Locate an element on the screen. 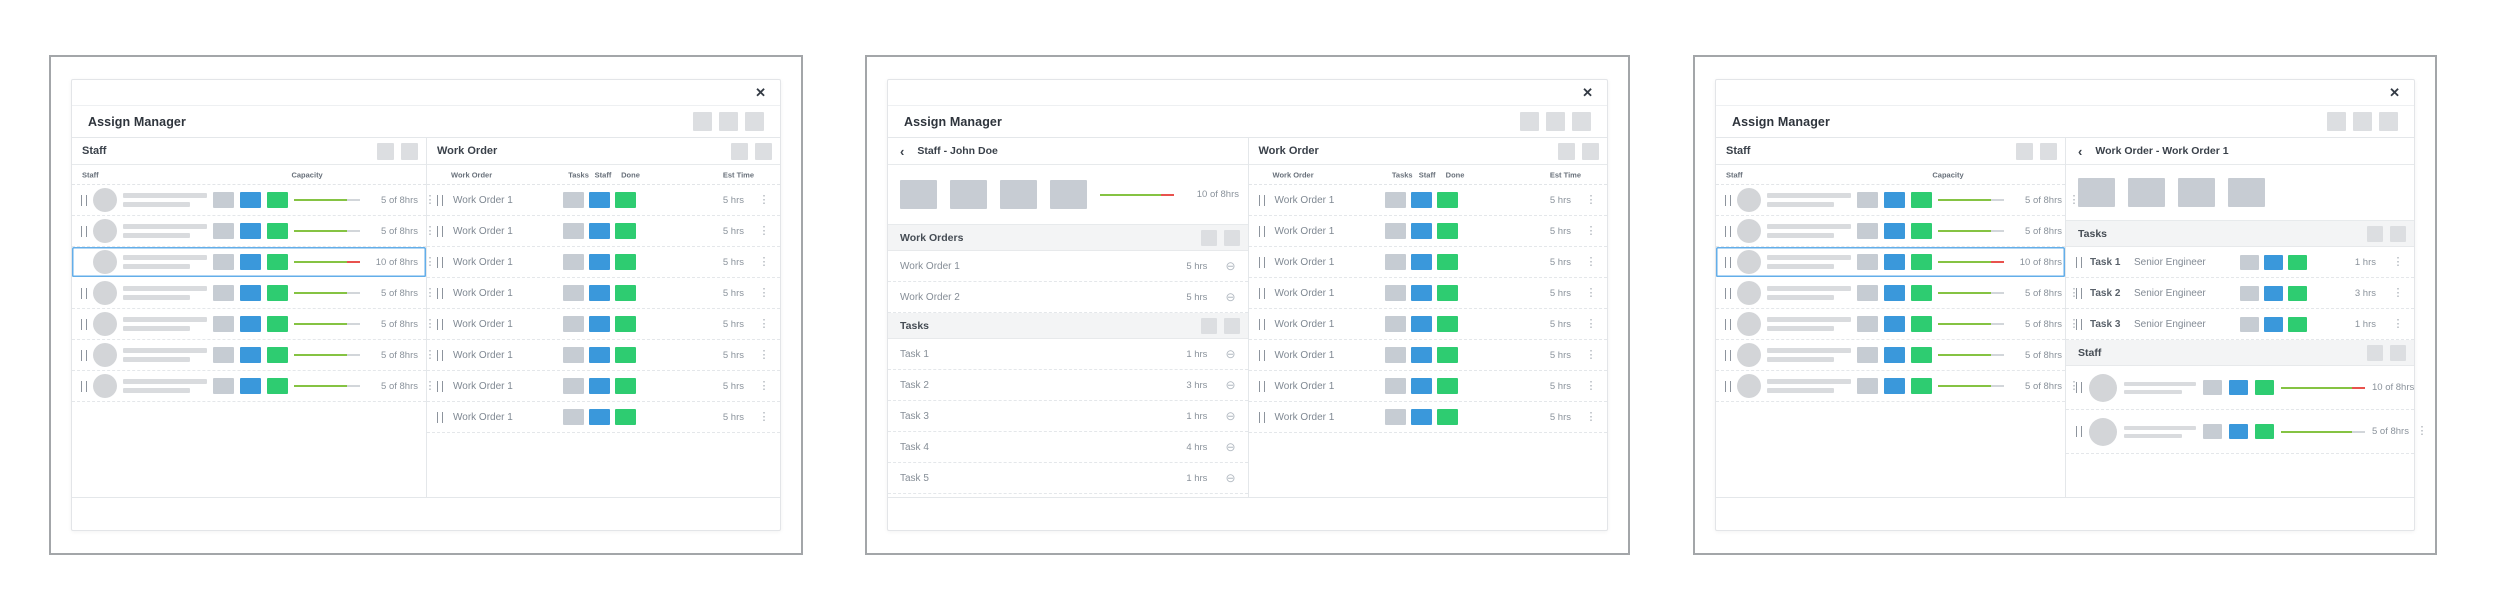 The width and height of the screenshot is (2494, 614). staff-row-selected: 10 of 8hrs is located at coordinates (1890, 262).